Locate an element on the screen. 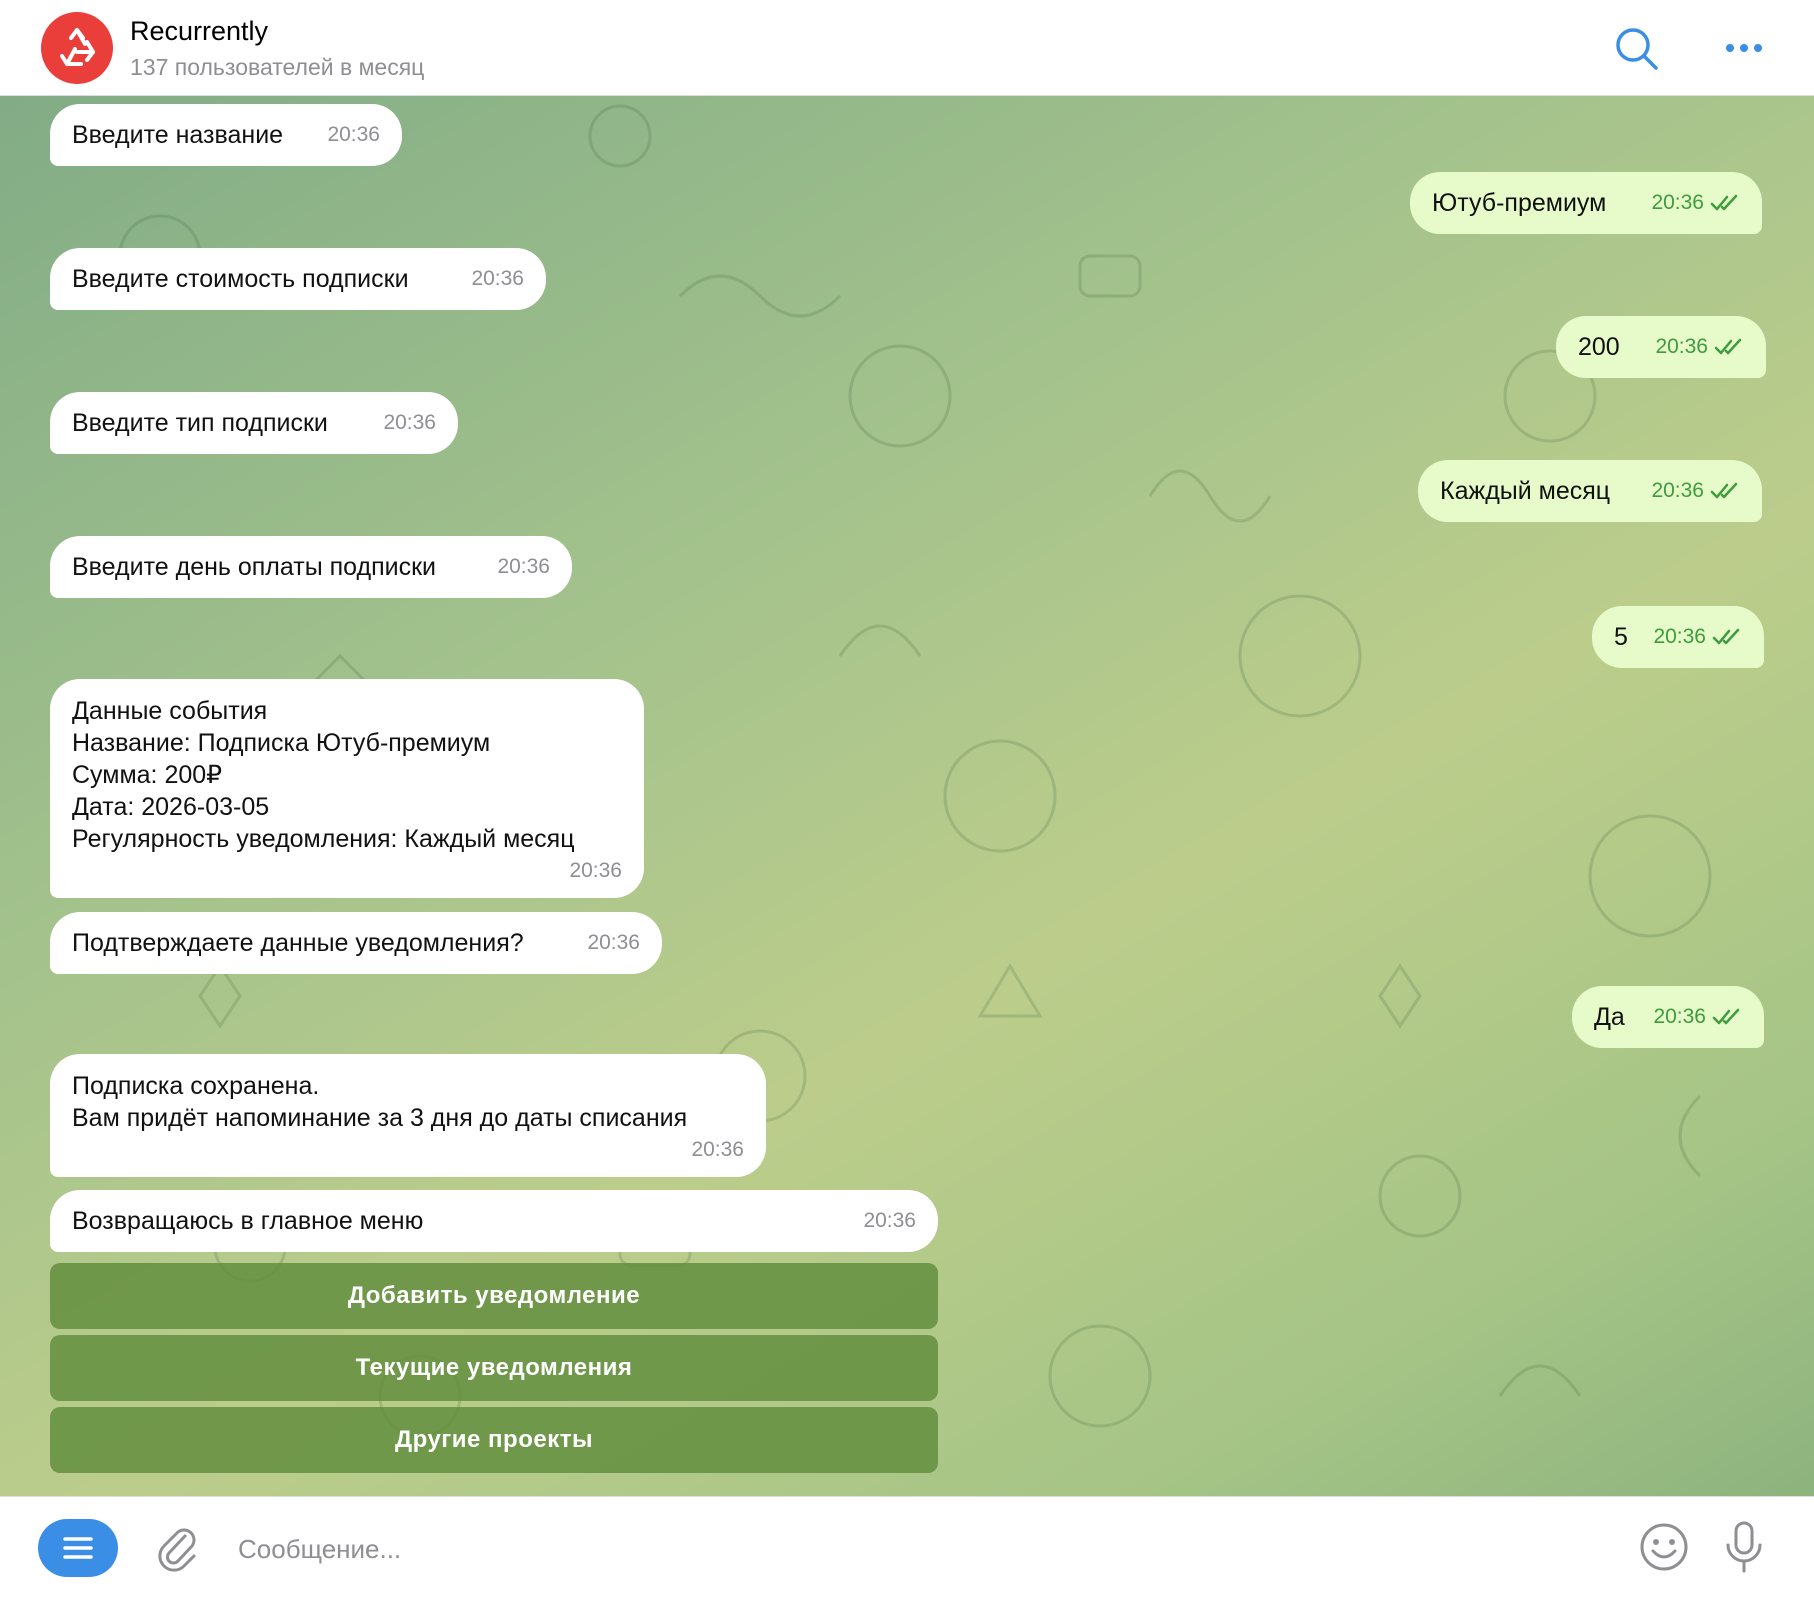  bot-avatar is located at coordinates (77, 48).